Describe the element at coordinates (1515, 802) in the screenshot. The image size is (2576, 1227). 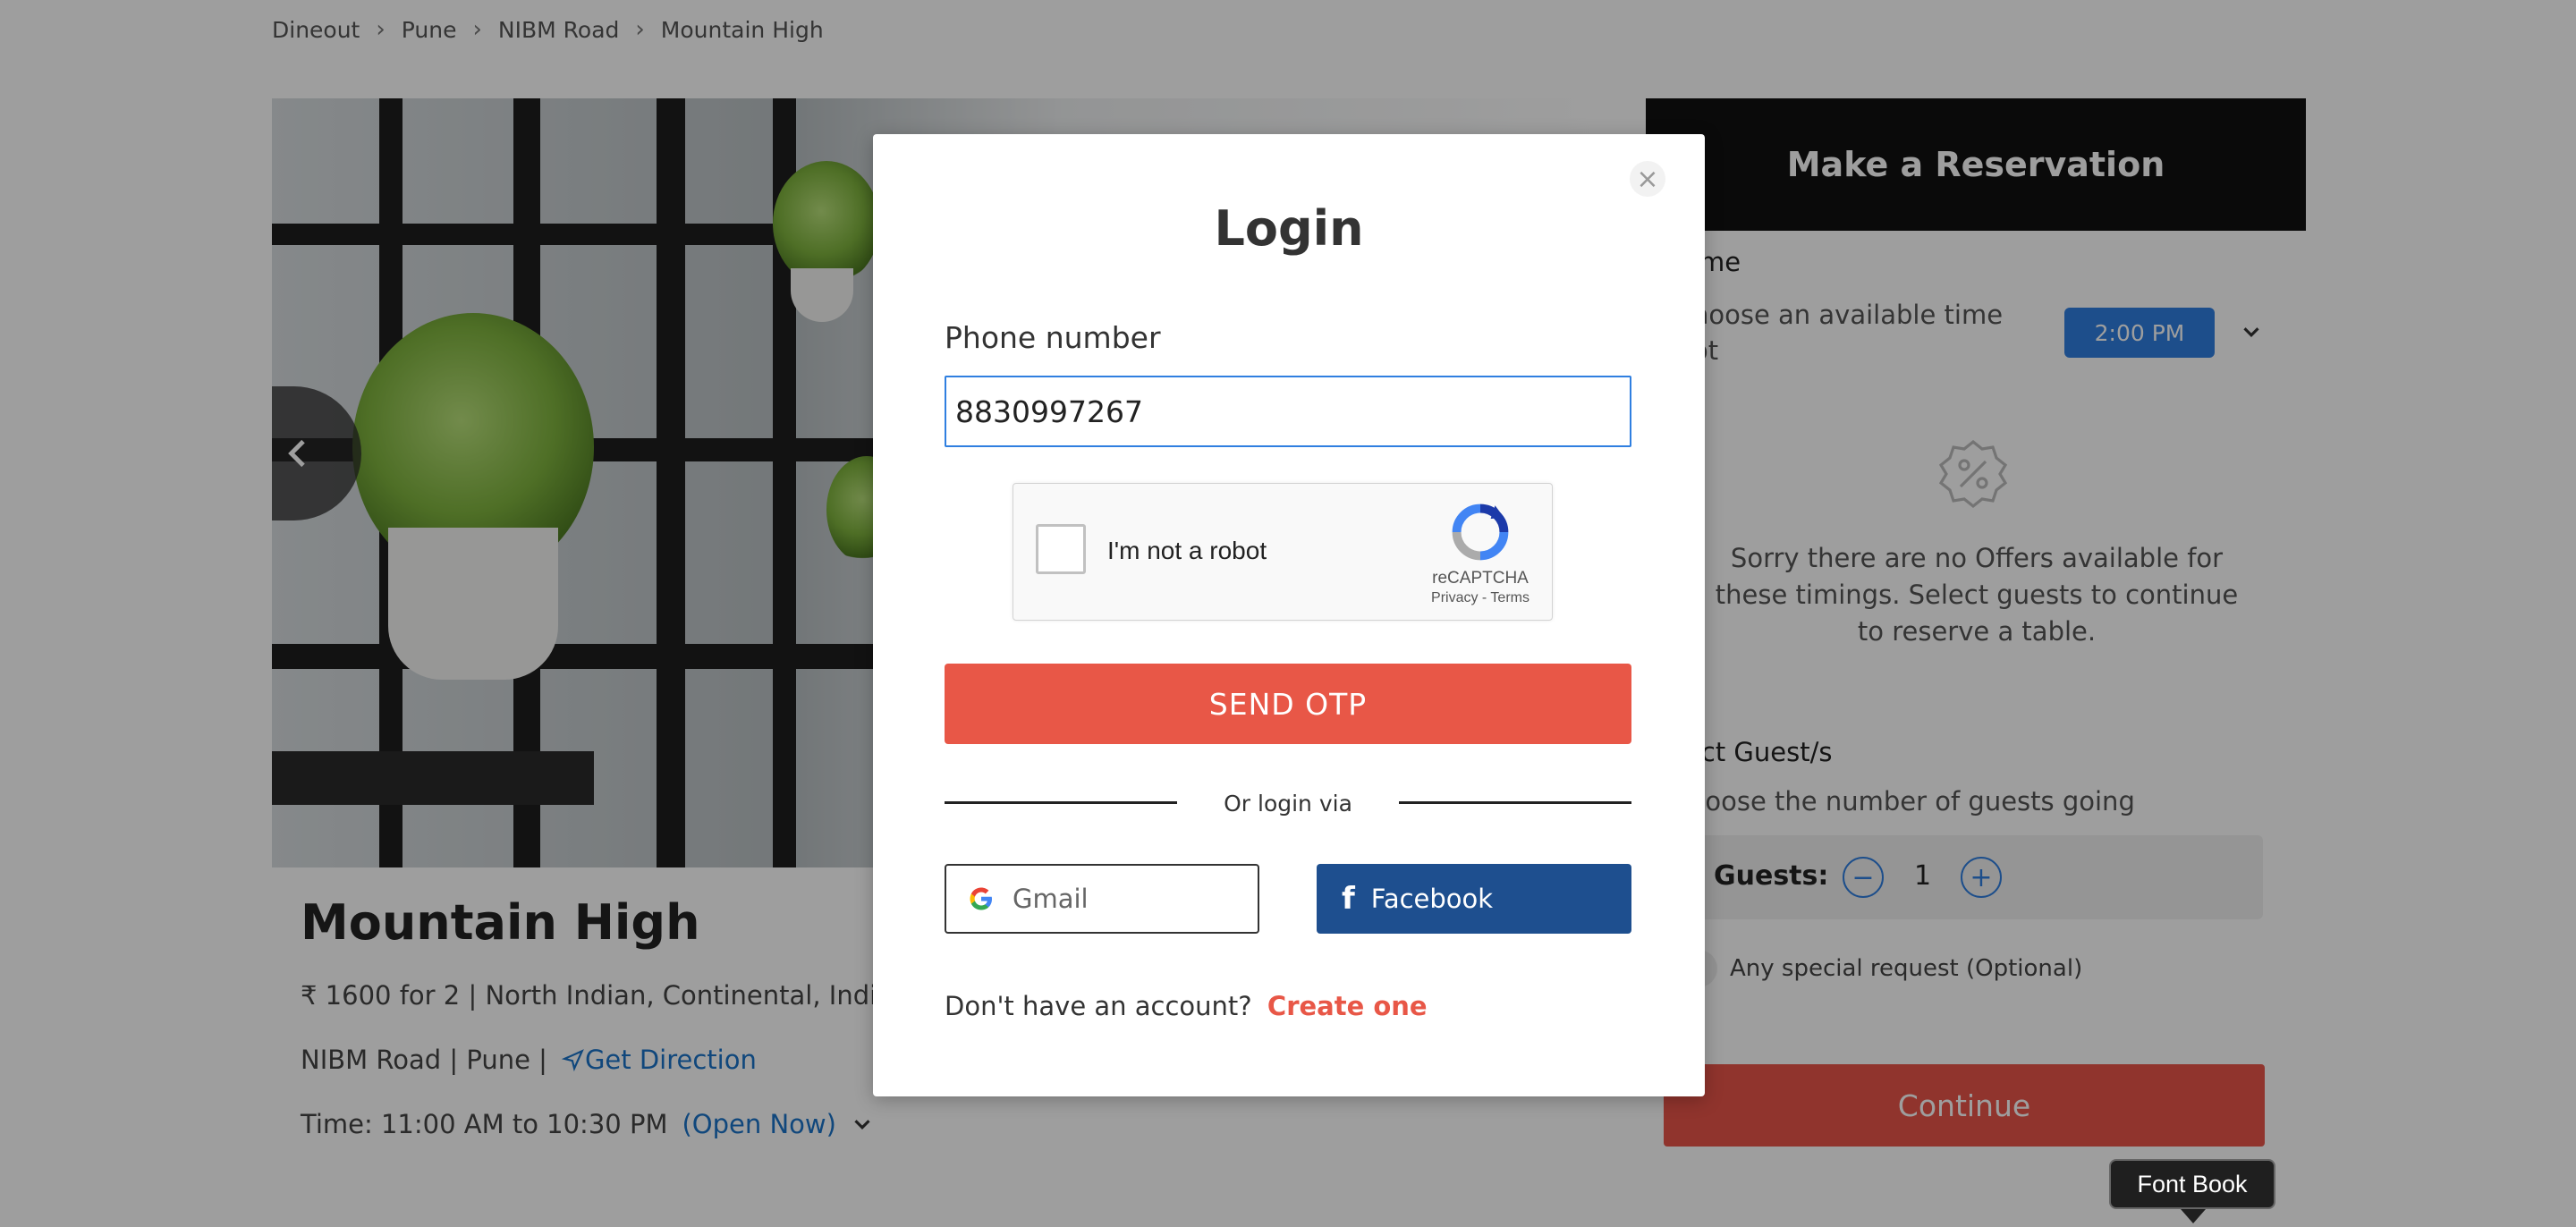
I see `divider-right` at that location.